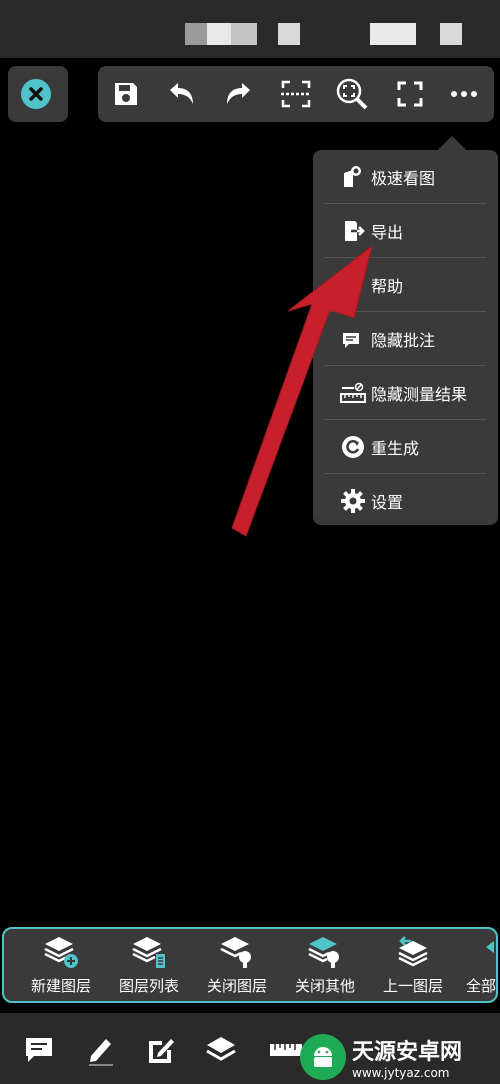 The width and height of the screenshot is (500, 1084). I want to click on watermark-url: www.jytyaz.com, so click(401, 1073).